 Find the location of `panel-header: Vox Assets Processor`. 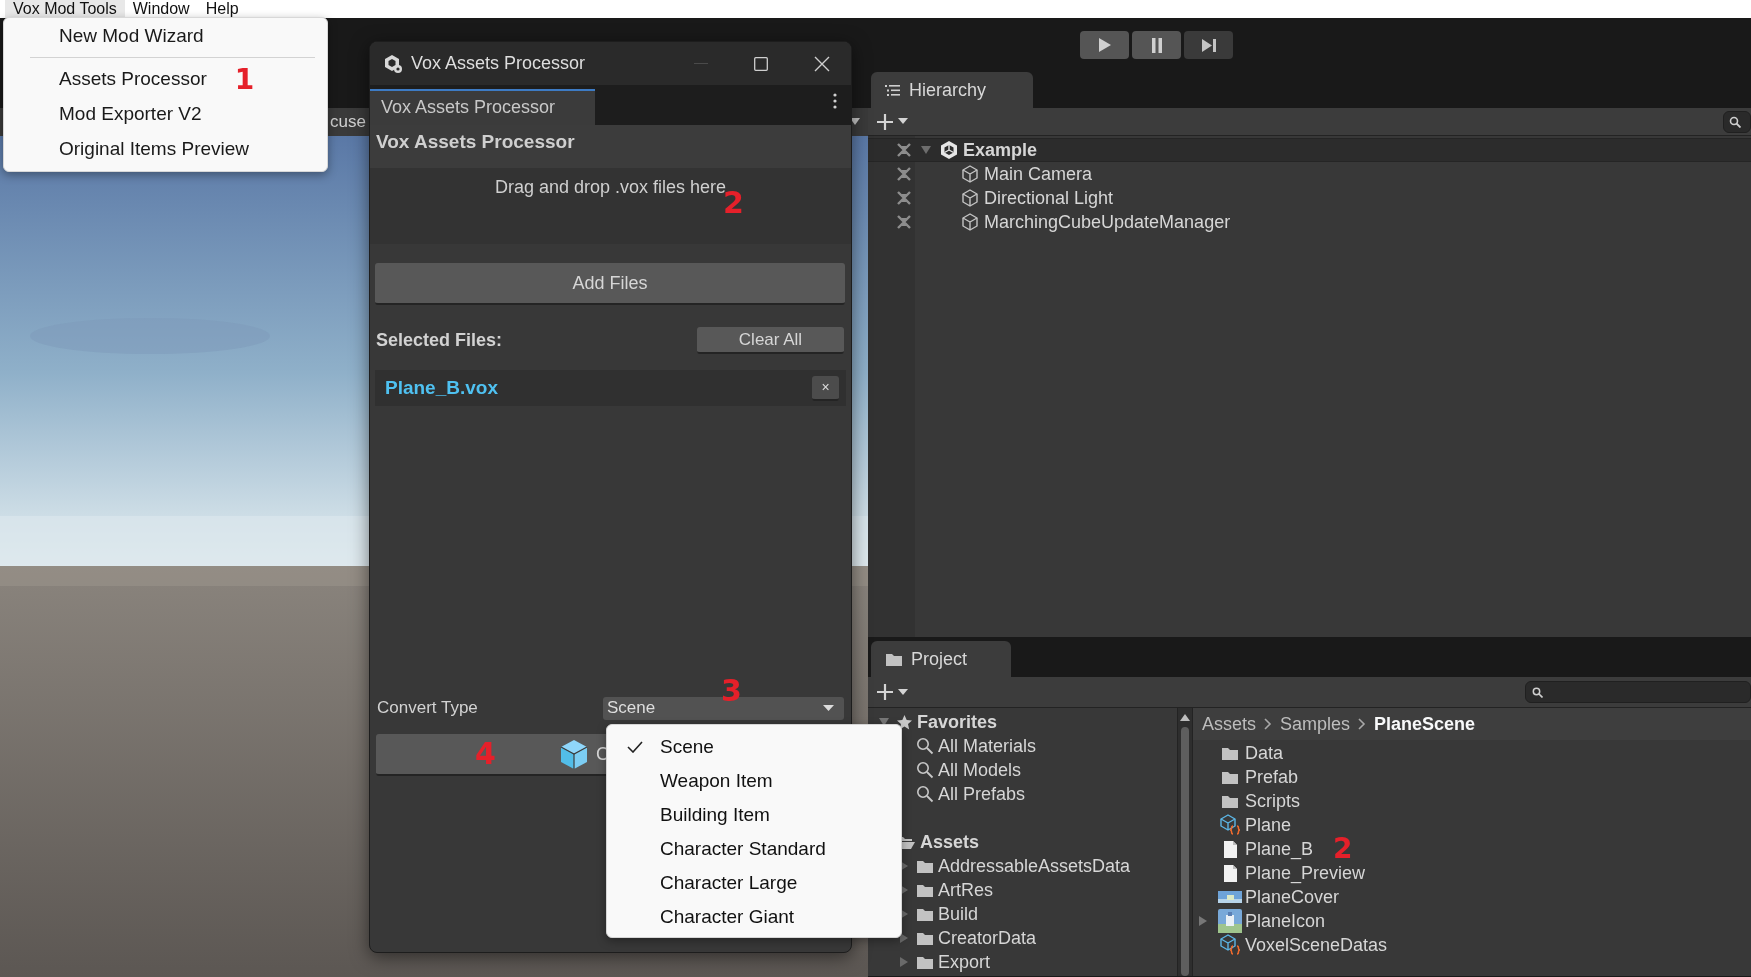

panel-header: Vox Assets Processor is located at coordinates (610, 146).